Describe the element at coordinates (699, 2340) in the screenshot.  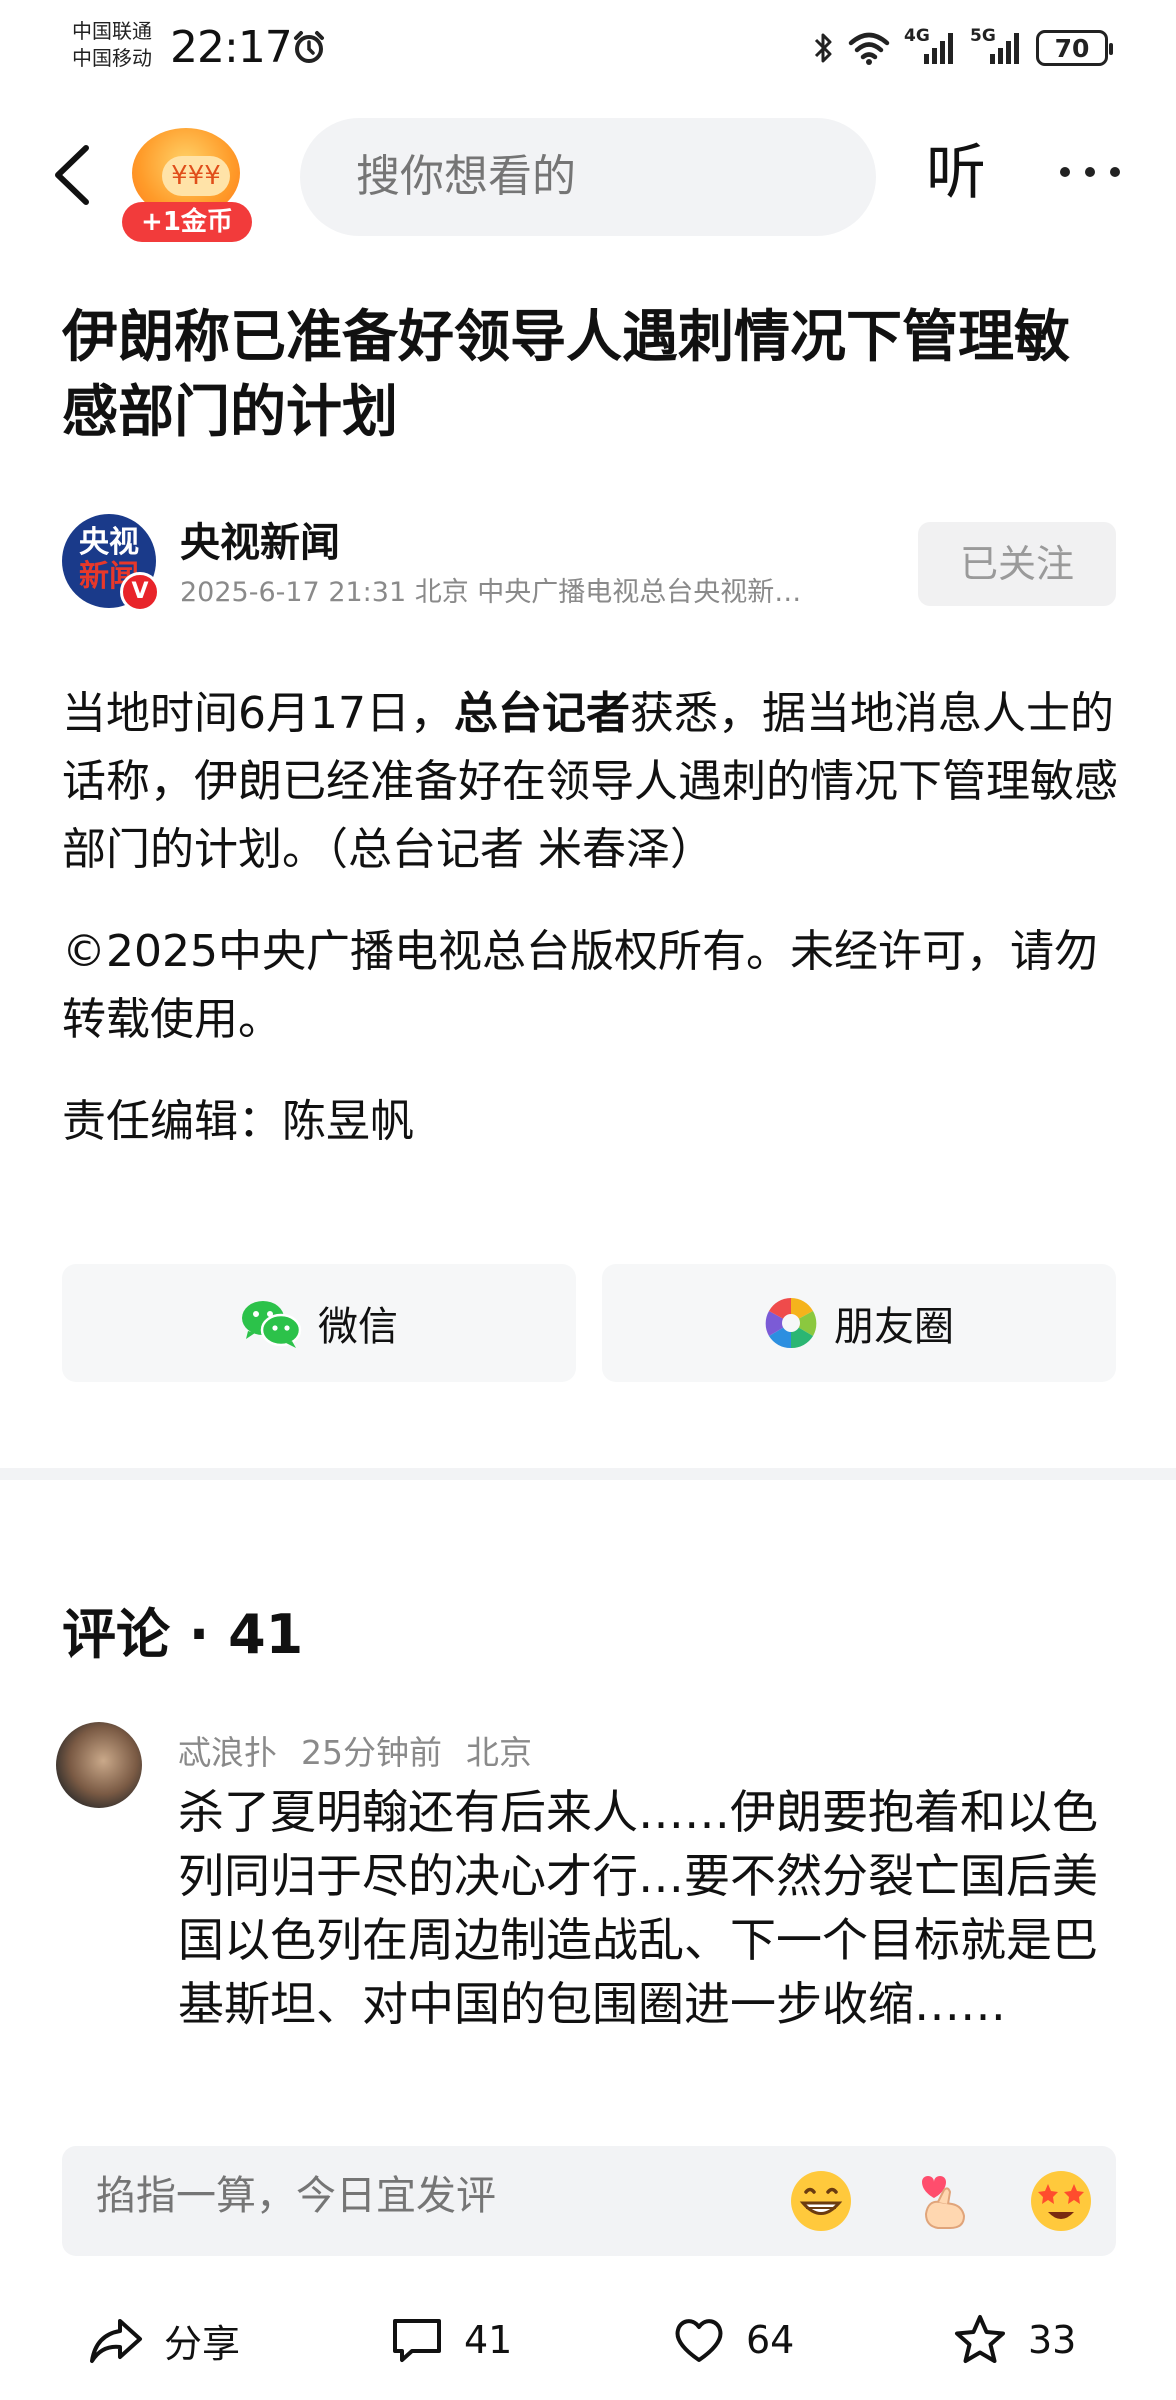
I see `heart-icon` at that location.